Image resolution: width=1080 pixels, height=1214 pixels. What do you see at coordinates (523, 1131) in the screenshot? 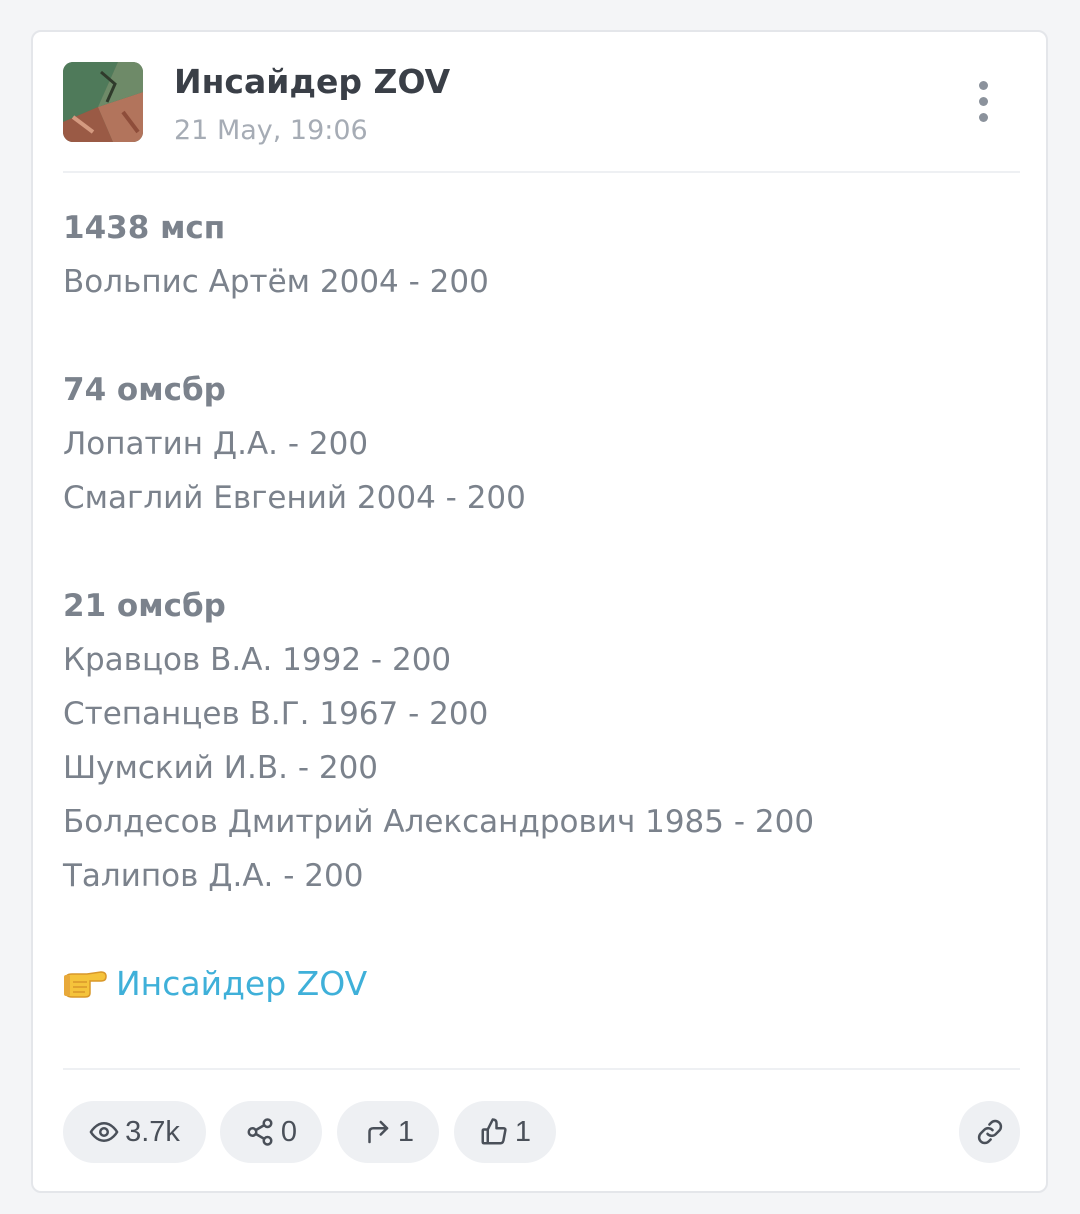
I see `likes-count: 1` at bounding box center [523, 1131].